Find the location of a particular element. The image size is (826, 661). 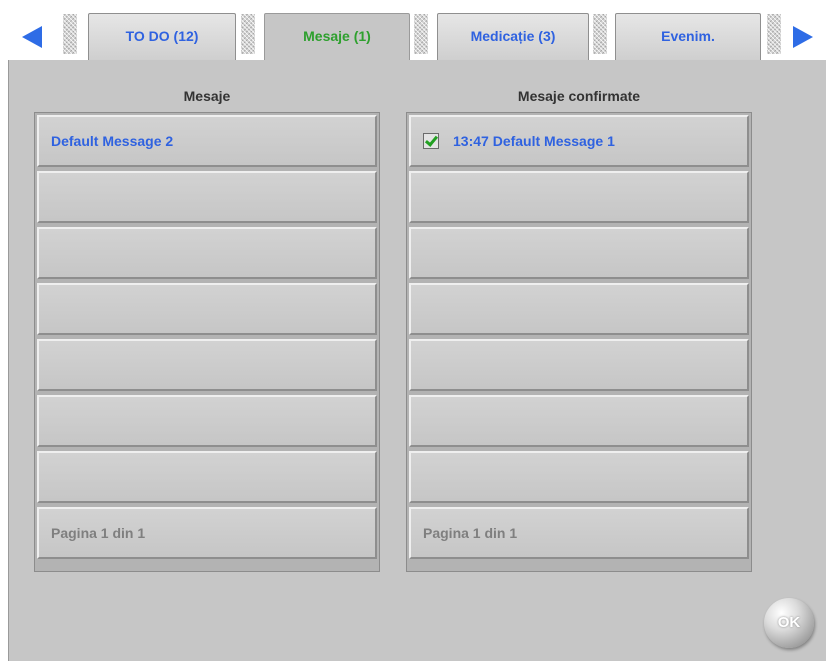

list-item: Default Message 2 is located at coordinates (207, 141).